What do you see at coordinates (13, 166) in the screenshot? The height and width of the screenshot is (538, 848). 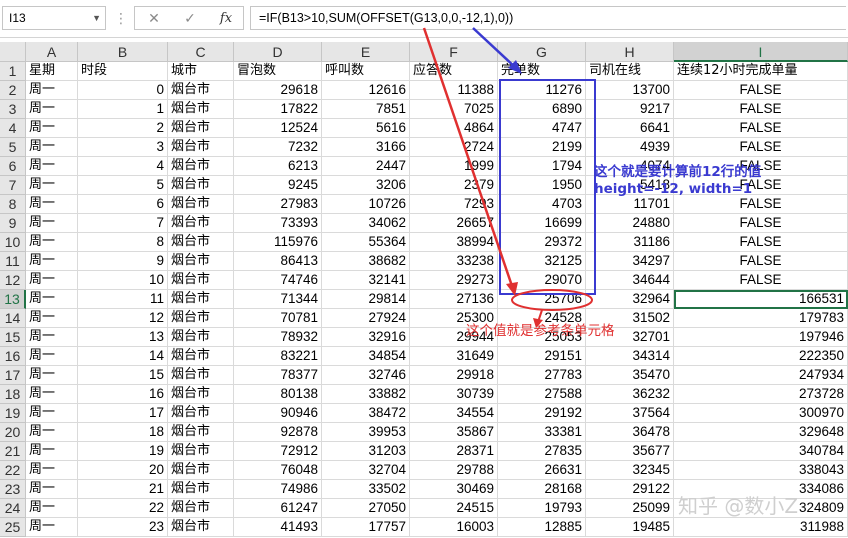 I see `row-header-6: 6` at bounding box center [13, 166].